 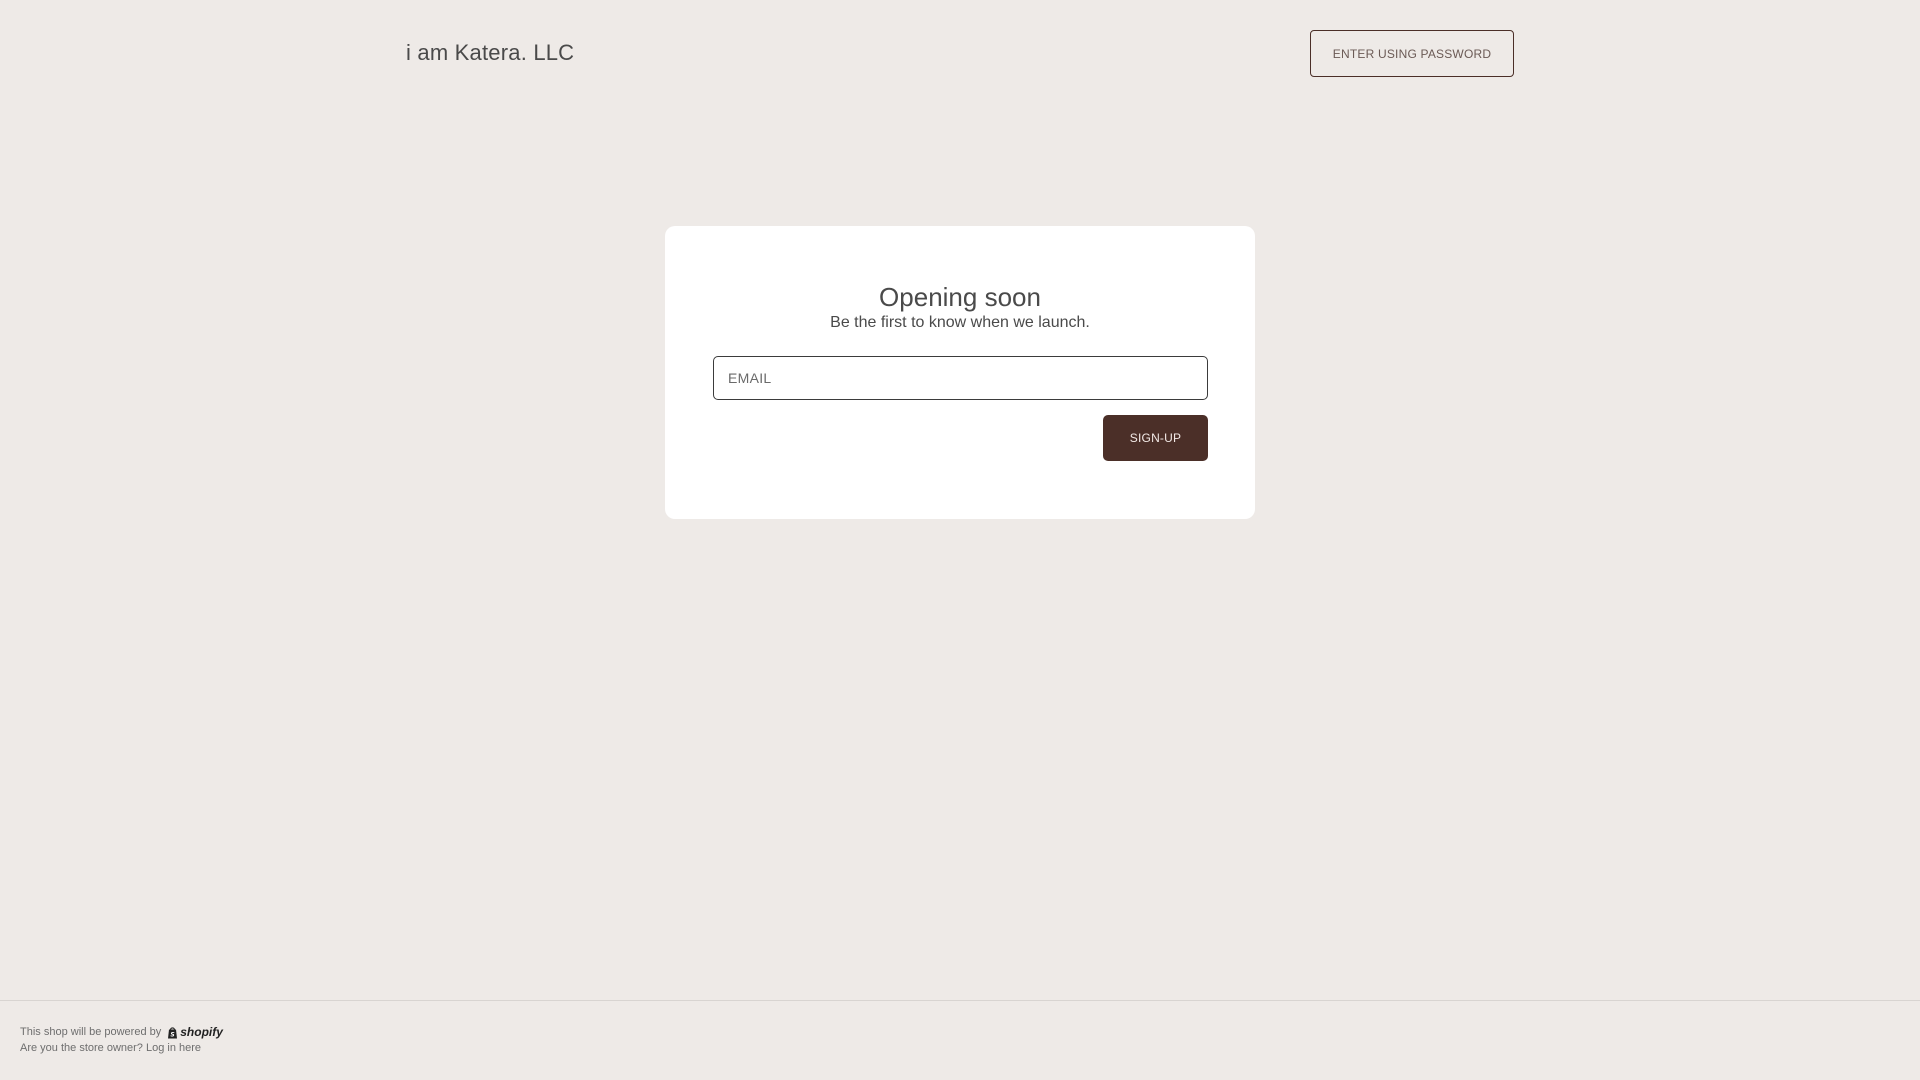 I want to click on svg-text: S, so click(x=173, y=1034).